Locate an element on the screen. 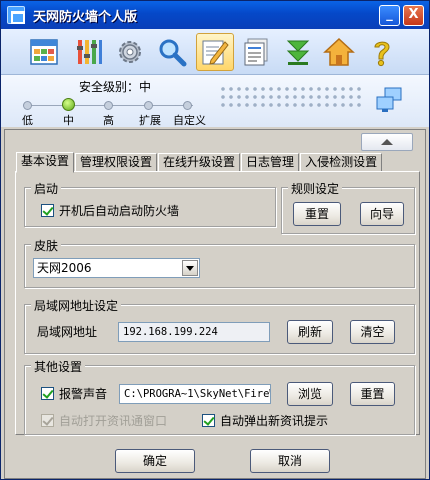  skin-group: 皮肤 天网2006 is located at coordinates (219, 262).